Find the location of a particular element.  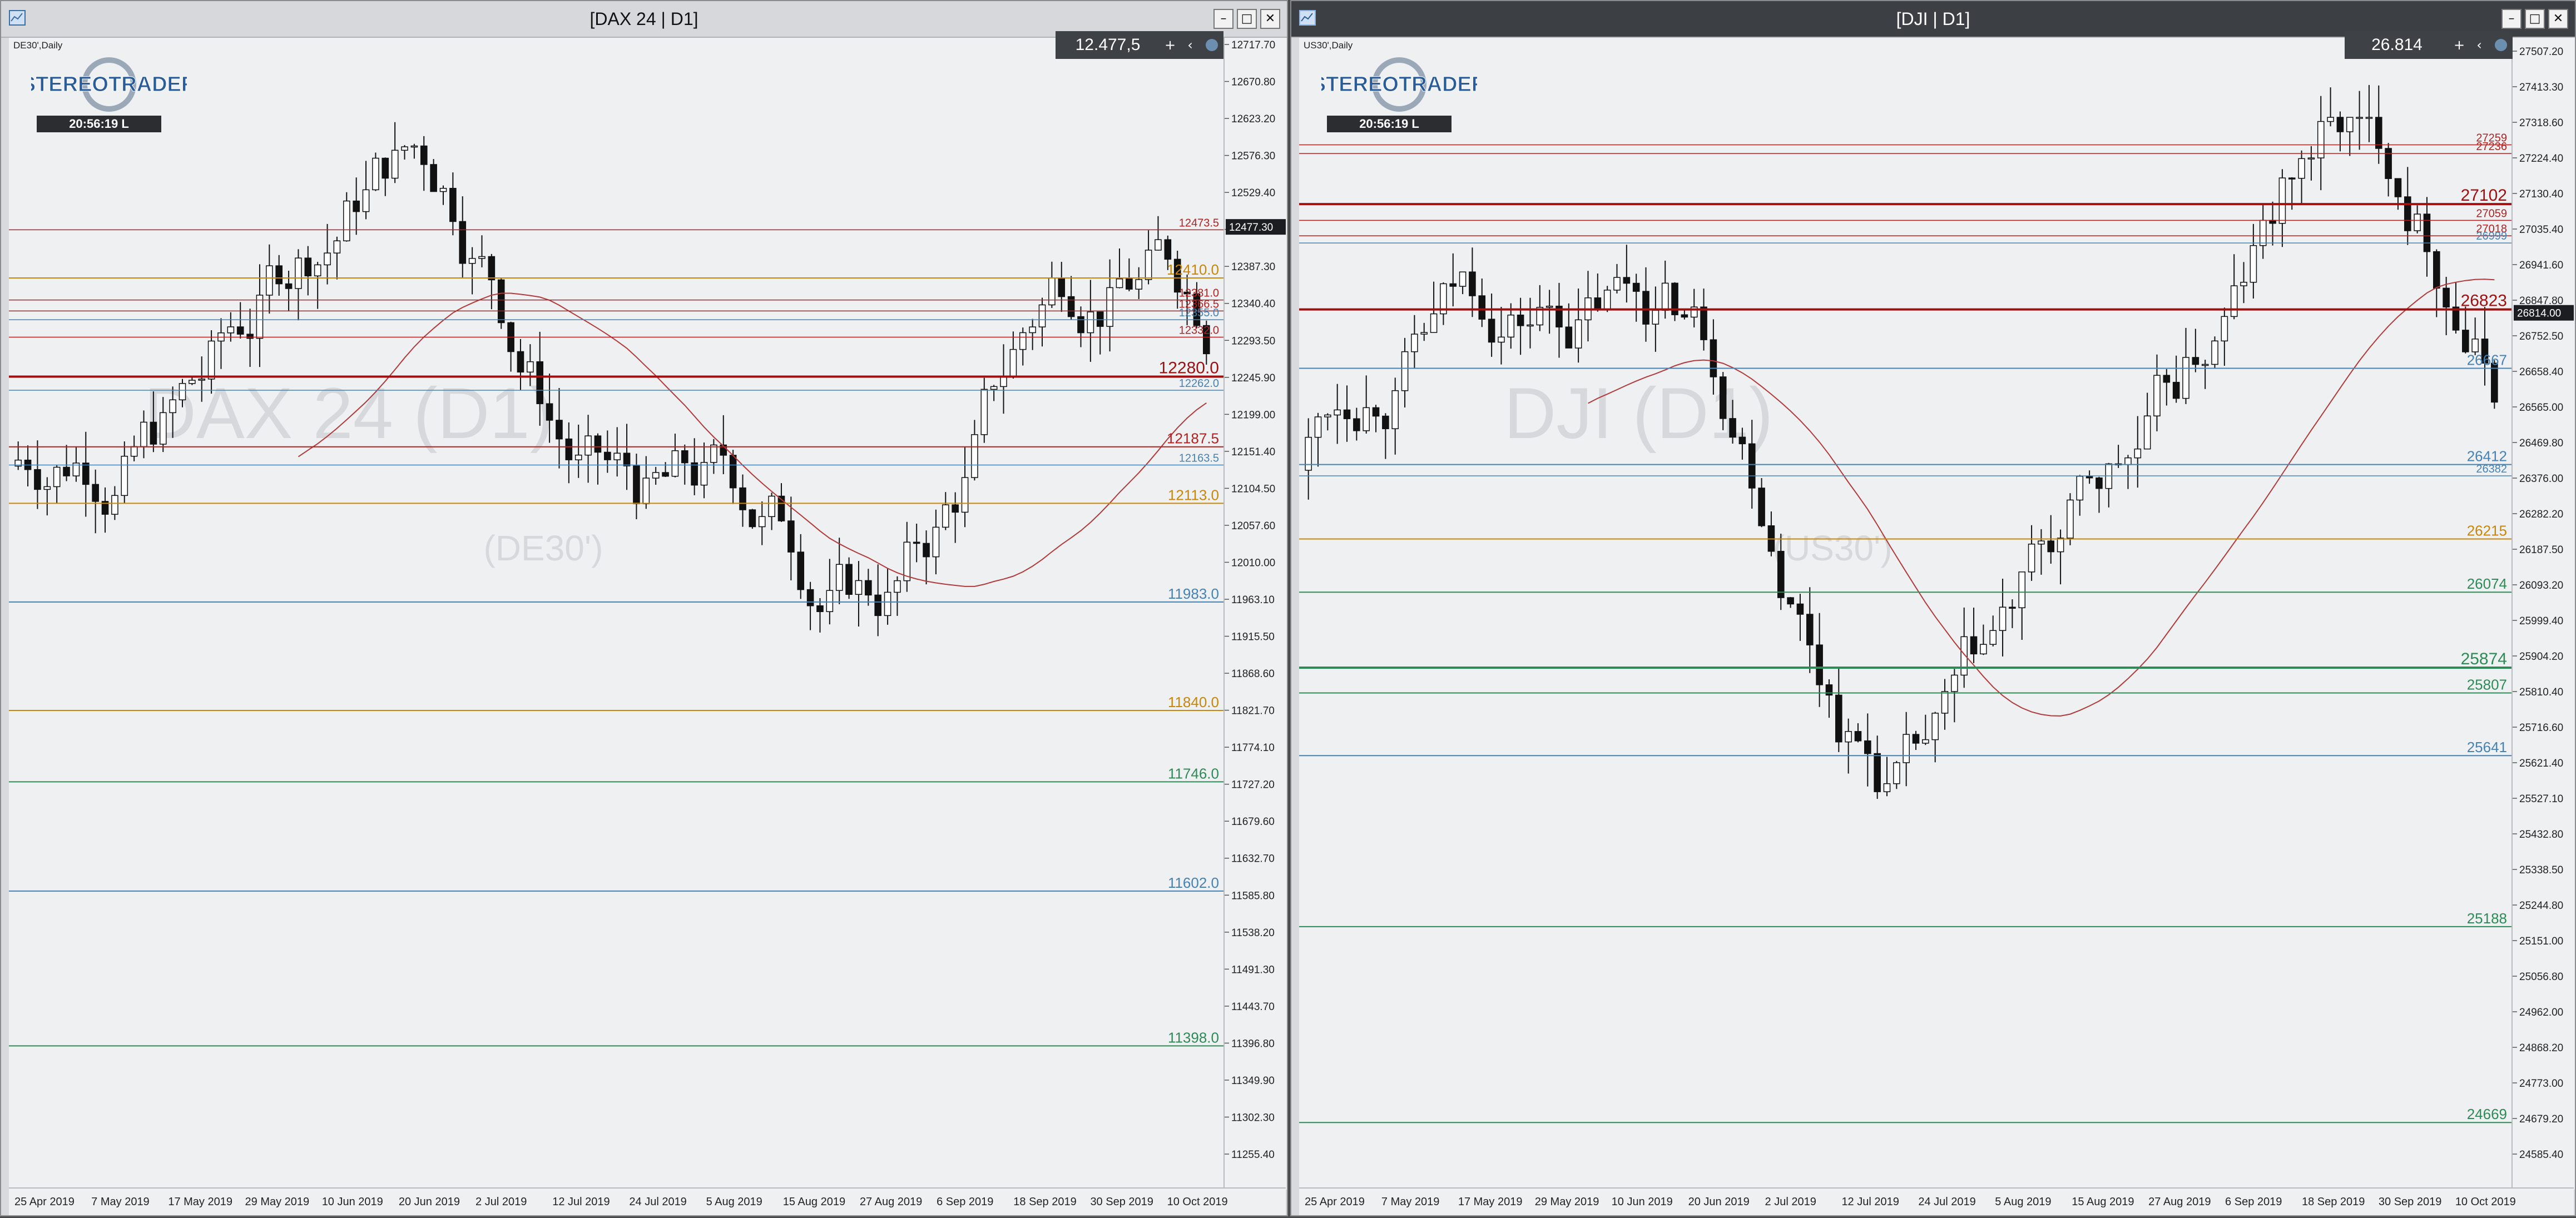

y-tick-label: 11585.80 is located at coordinates (1253, 896).